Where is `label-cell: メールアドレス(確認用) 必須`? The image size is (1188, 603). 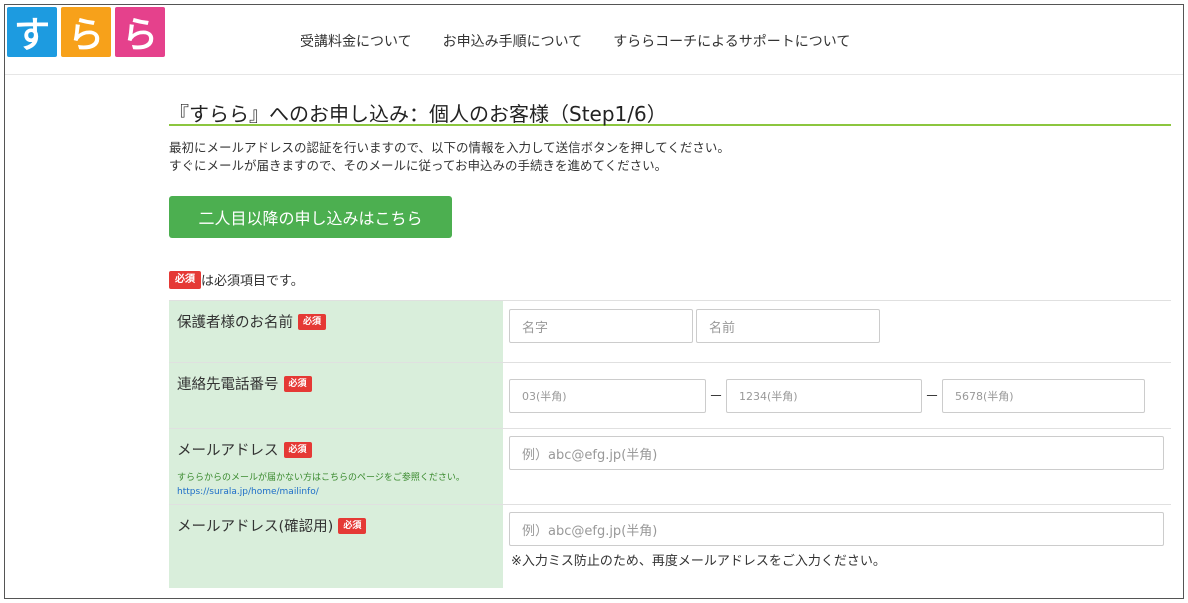 label-cell: メールアドレス(確認用) 必須 is located at coordinates (336, 546).